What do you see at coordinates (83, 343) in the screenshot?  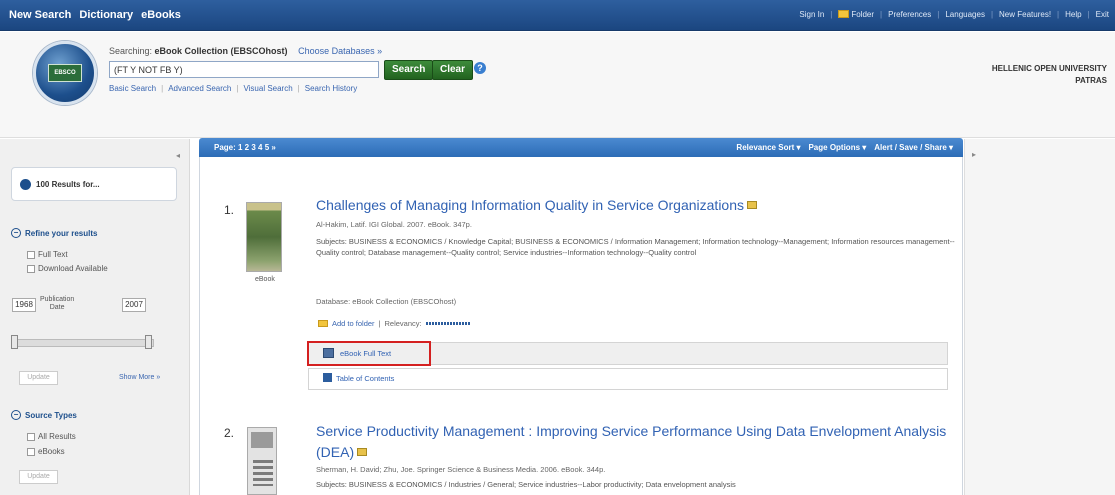 I see `date-slider-track` at bounding box center [83, 343].